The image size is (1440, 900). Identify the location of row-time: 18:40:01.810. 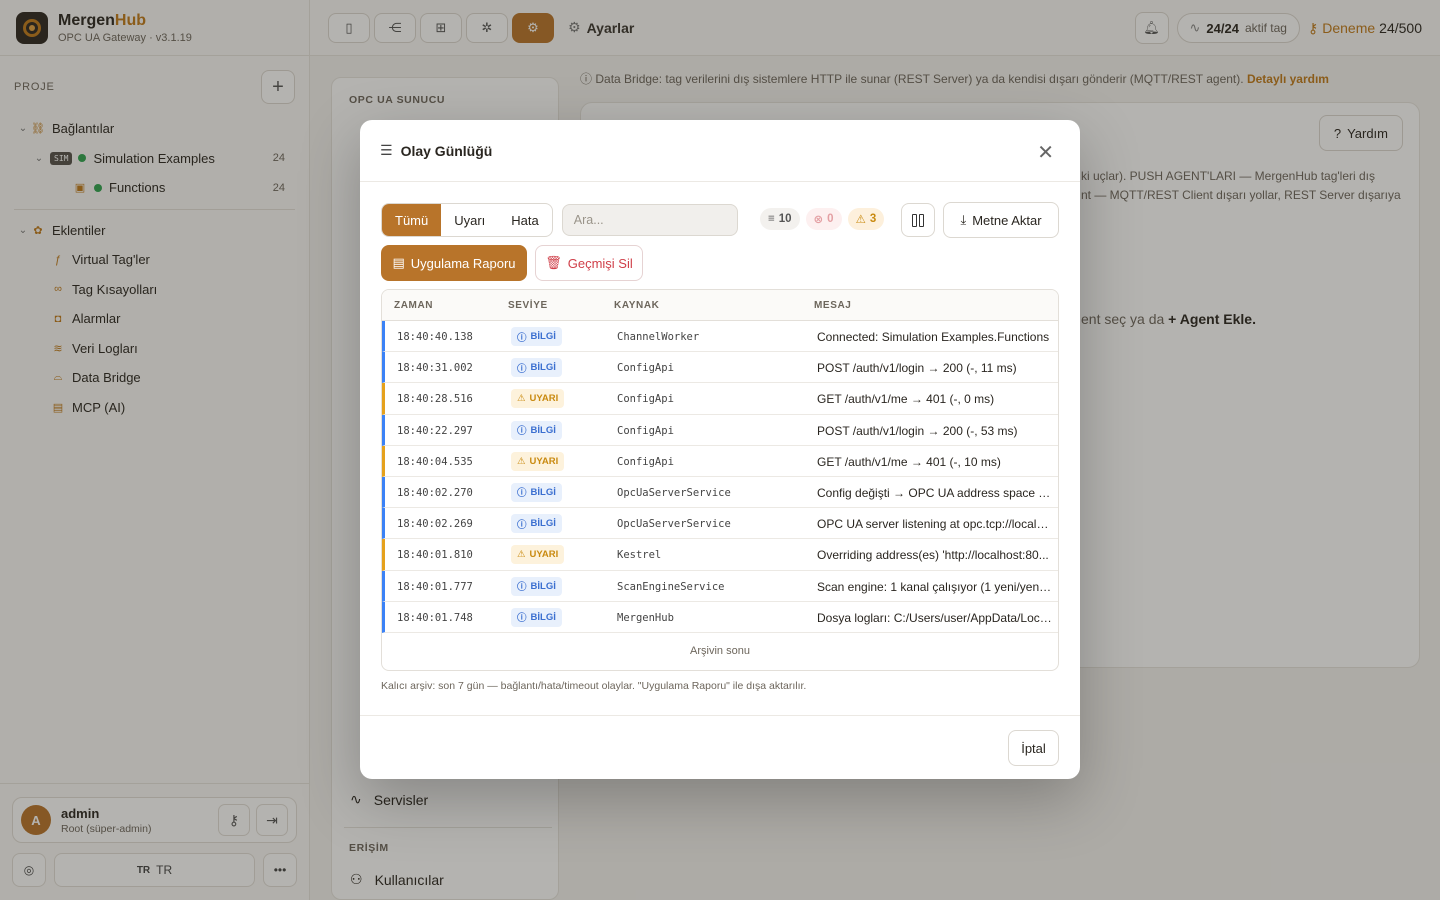
(435, 555).